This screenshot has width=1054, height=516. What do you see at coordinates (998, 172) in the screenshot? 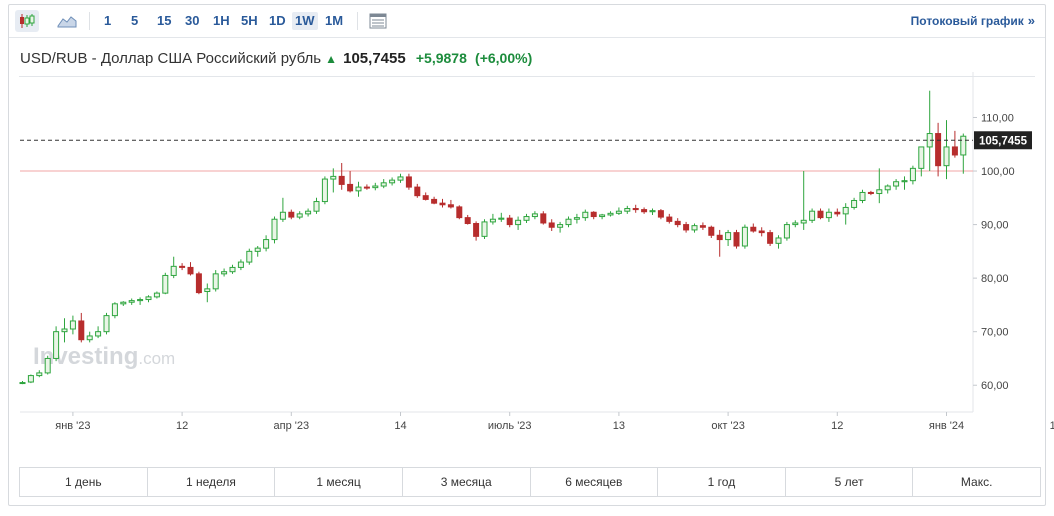
I see `y-tick-label: 100,00` at bounding box center [998, 172].